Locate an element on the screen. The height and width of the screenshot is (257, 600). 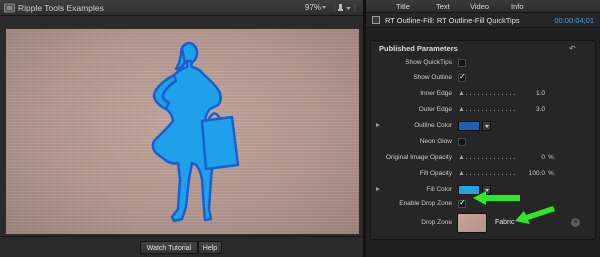
view-options-icon is located at coordinates (345, 8).